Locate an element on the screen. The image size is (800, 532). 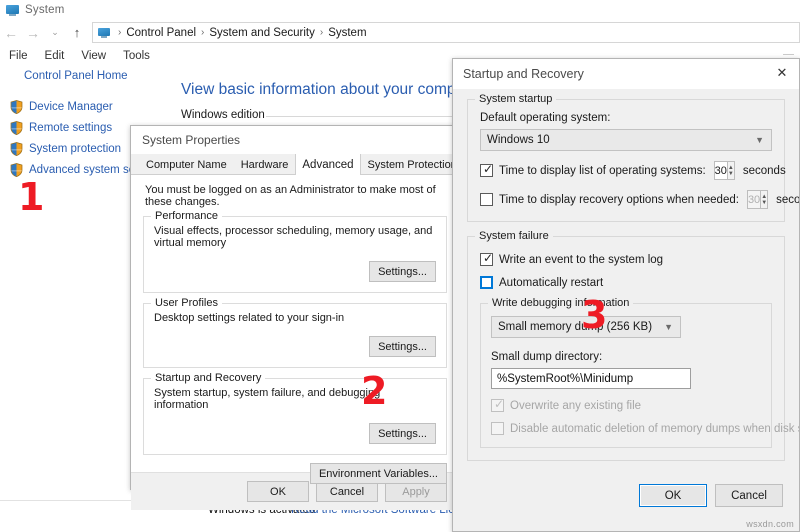
dump-directory-label: Small dump directory: is located at coordinates (547, 357).